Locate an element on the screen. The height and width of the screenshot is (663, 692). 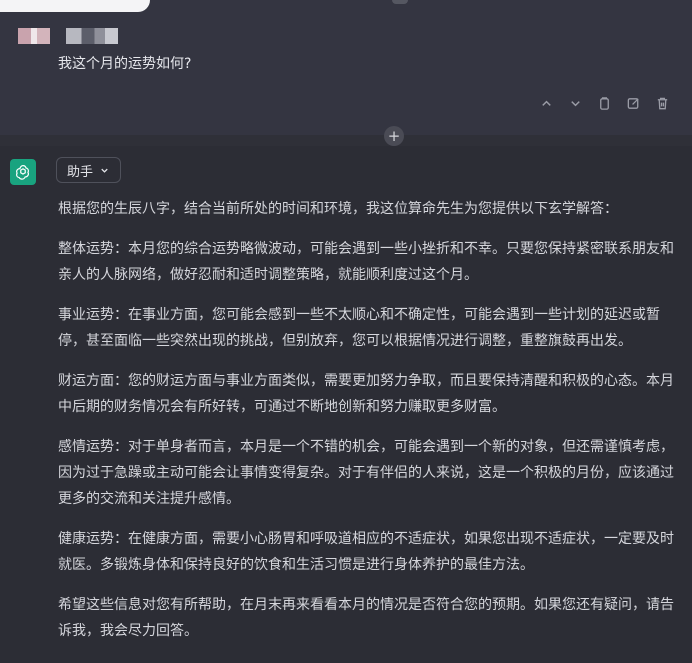
role-dropdown-label: 助手 is located at coordinates (80, 172).